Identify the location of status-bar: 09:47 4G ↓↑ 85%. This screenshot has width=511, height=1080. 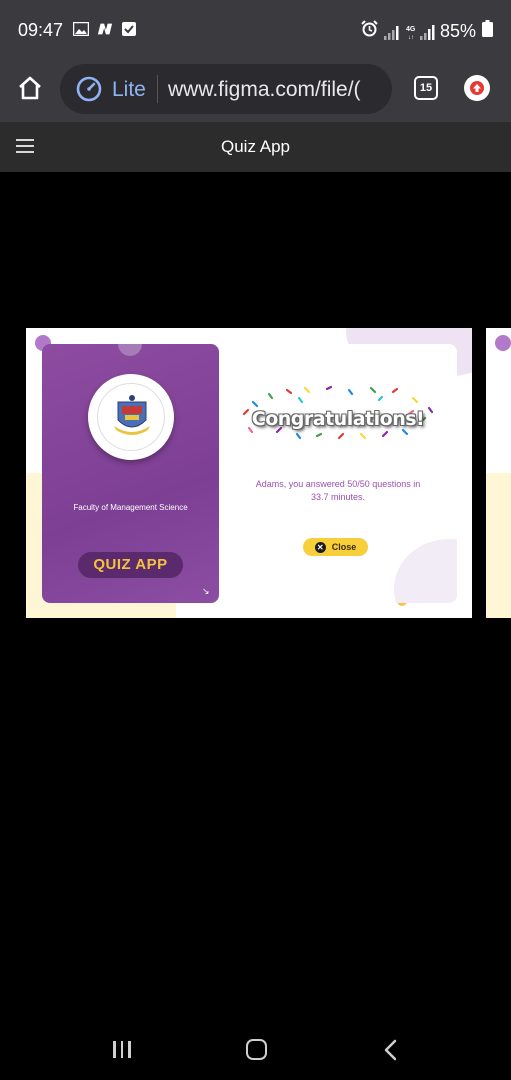
(255, 29).